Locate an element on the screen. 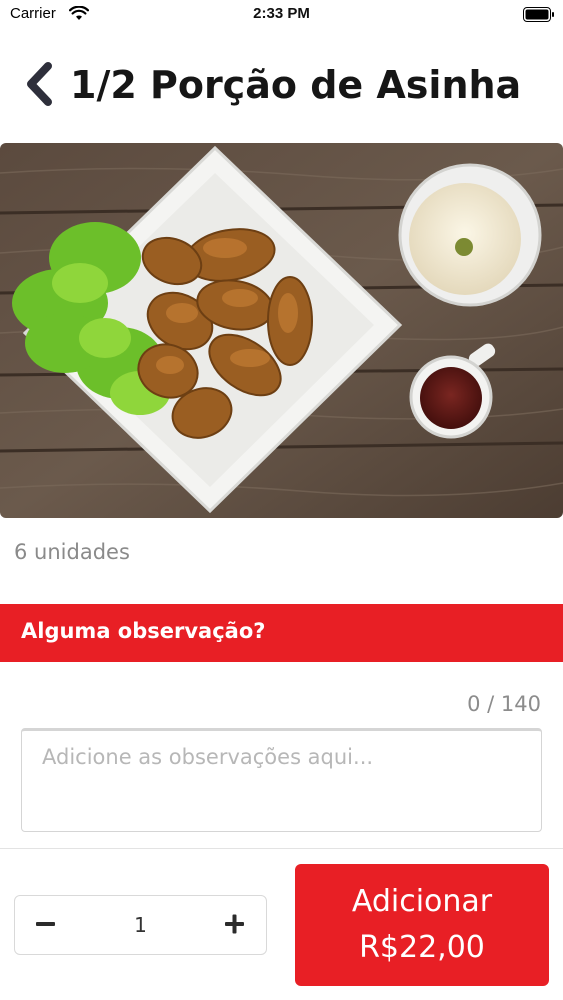 The width and height of the screenshot is (563, 1000). quantity-stepper: 1 is located at coordinates (140, 925).